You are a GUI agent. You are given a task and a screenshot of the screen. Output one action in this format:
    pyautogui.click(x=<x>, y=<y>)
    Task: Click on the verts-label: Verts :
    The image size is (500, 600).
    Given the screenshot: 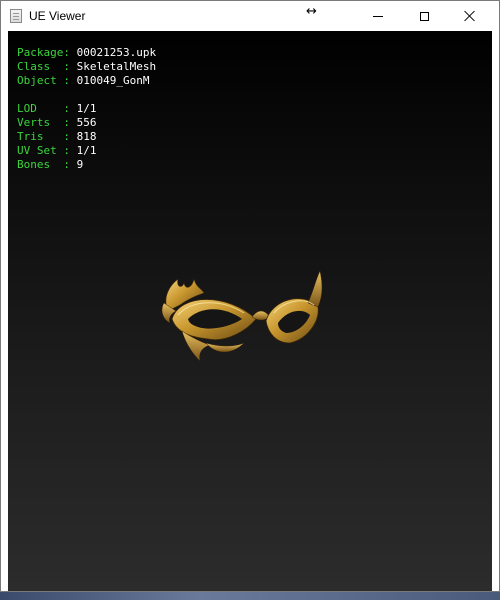 What is the action you would take?
    pyautogui.click(x=47, y=122)
    